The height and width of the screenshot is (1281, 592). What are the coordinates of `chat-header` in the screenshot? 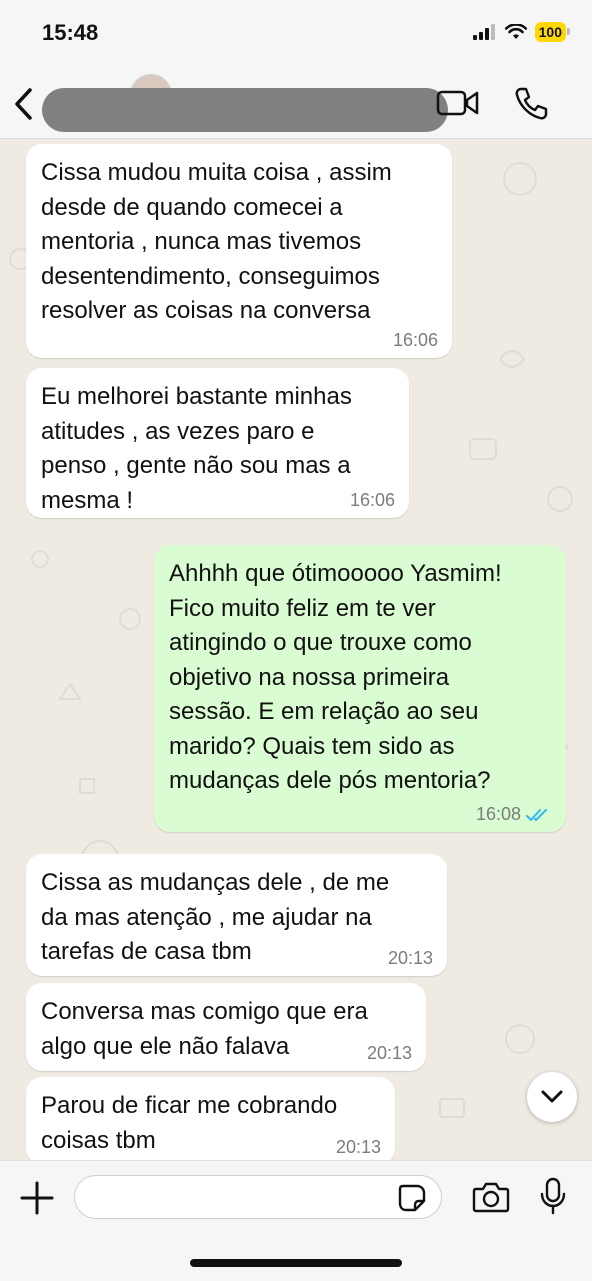 It's located at (296, 104).